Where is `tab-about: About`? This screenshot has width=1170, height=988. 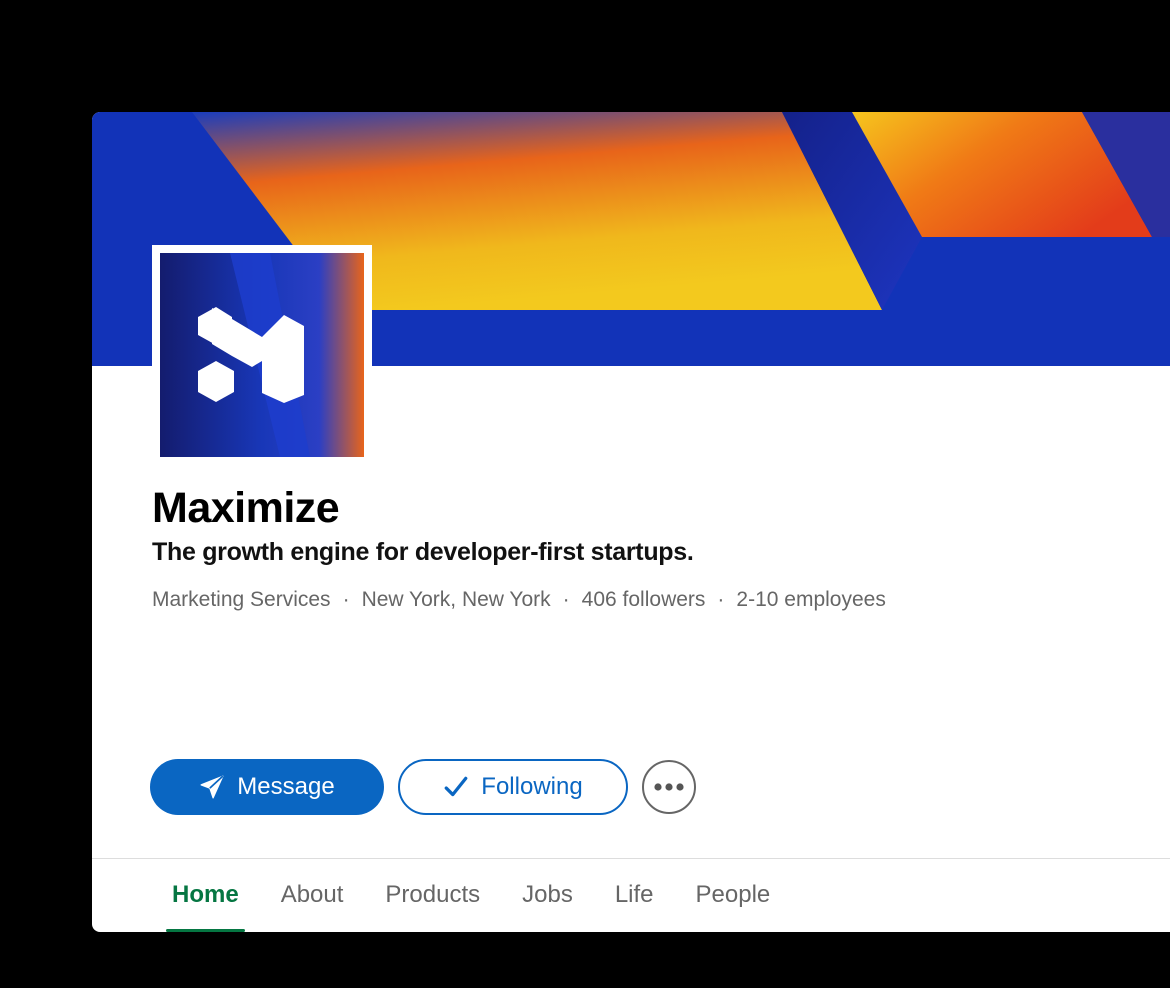
tab-about: About is located at coordinates (312, 903).